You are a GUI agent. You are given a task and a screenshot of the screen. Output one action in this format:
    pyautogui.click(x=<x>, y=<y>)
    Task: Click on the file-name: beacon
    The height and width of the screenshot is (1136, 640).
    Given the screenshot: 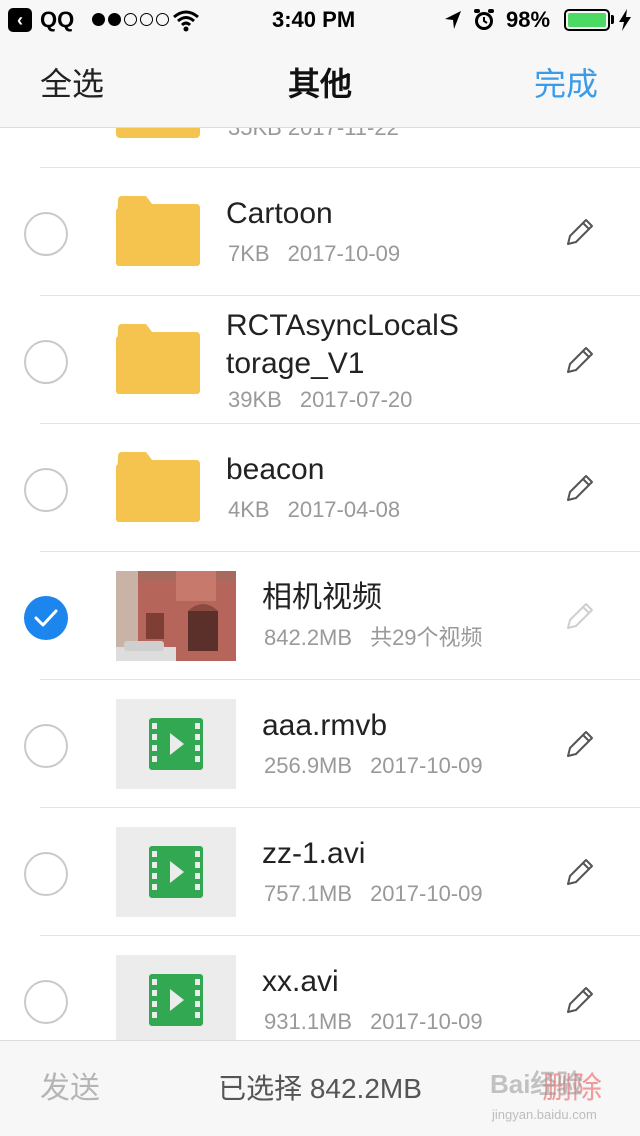 What is the action you would take?
    pyautogui.click(x=275, y=469)
    